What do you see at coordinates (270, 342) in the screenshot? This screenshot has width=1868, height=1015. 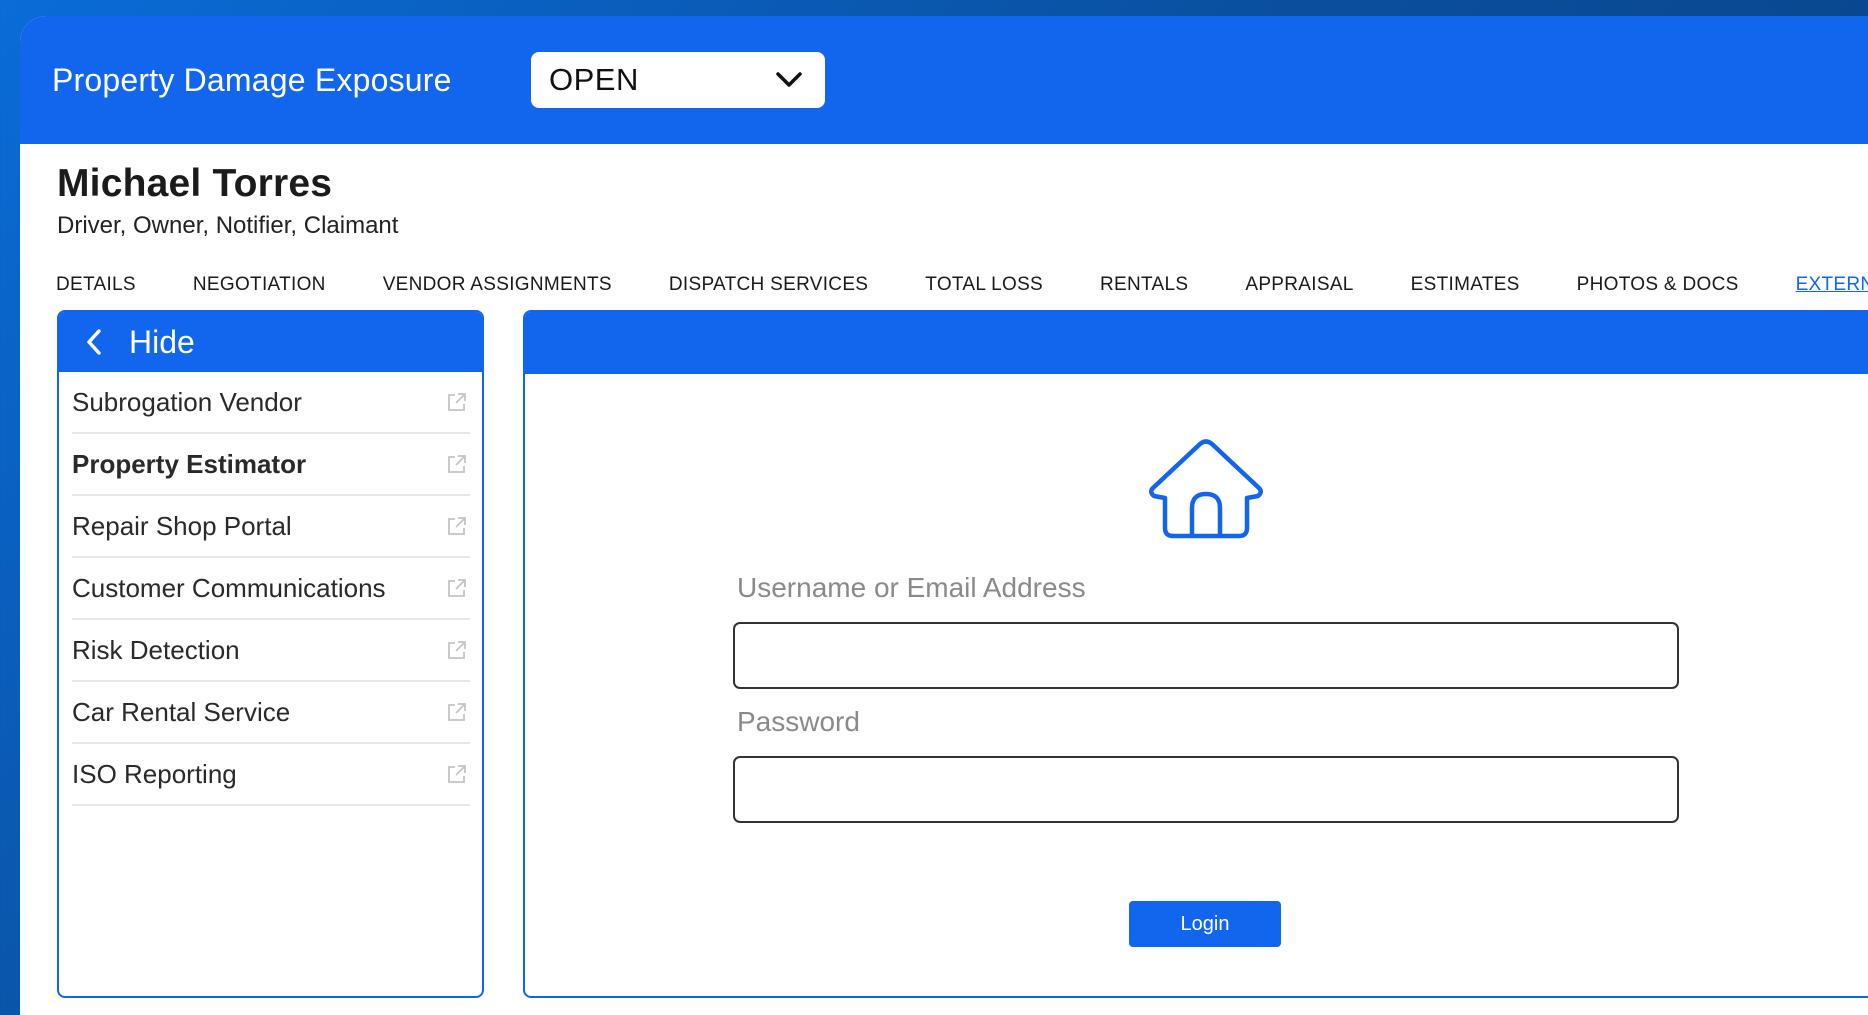 I see `hide-sidebar-button: Hide` at bounding box center [270, 342].